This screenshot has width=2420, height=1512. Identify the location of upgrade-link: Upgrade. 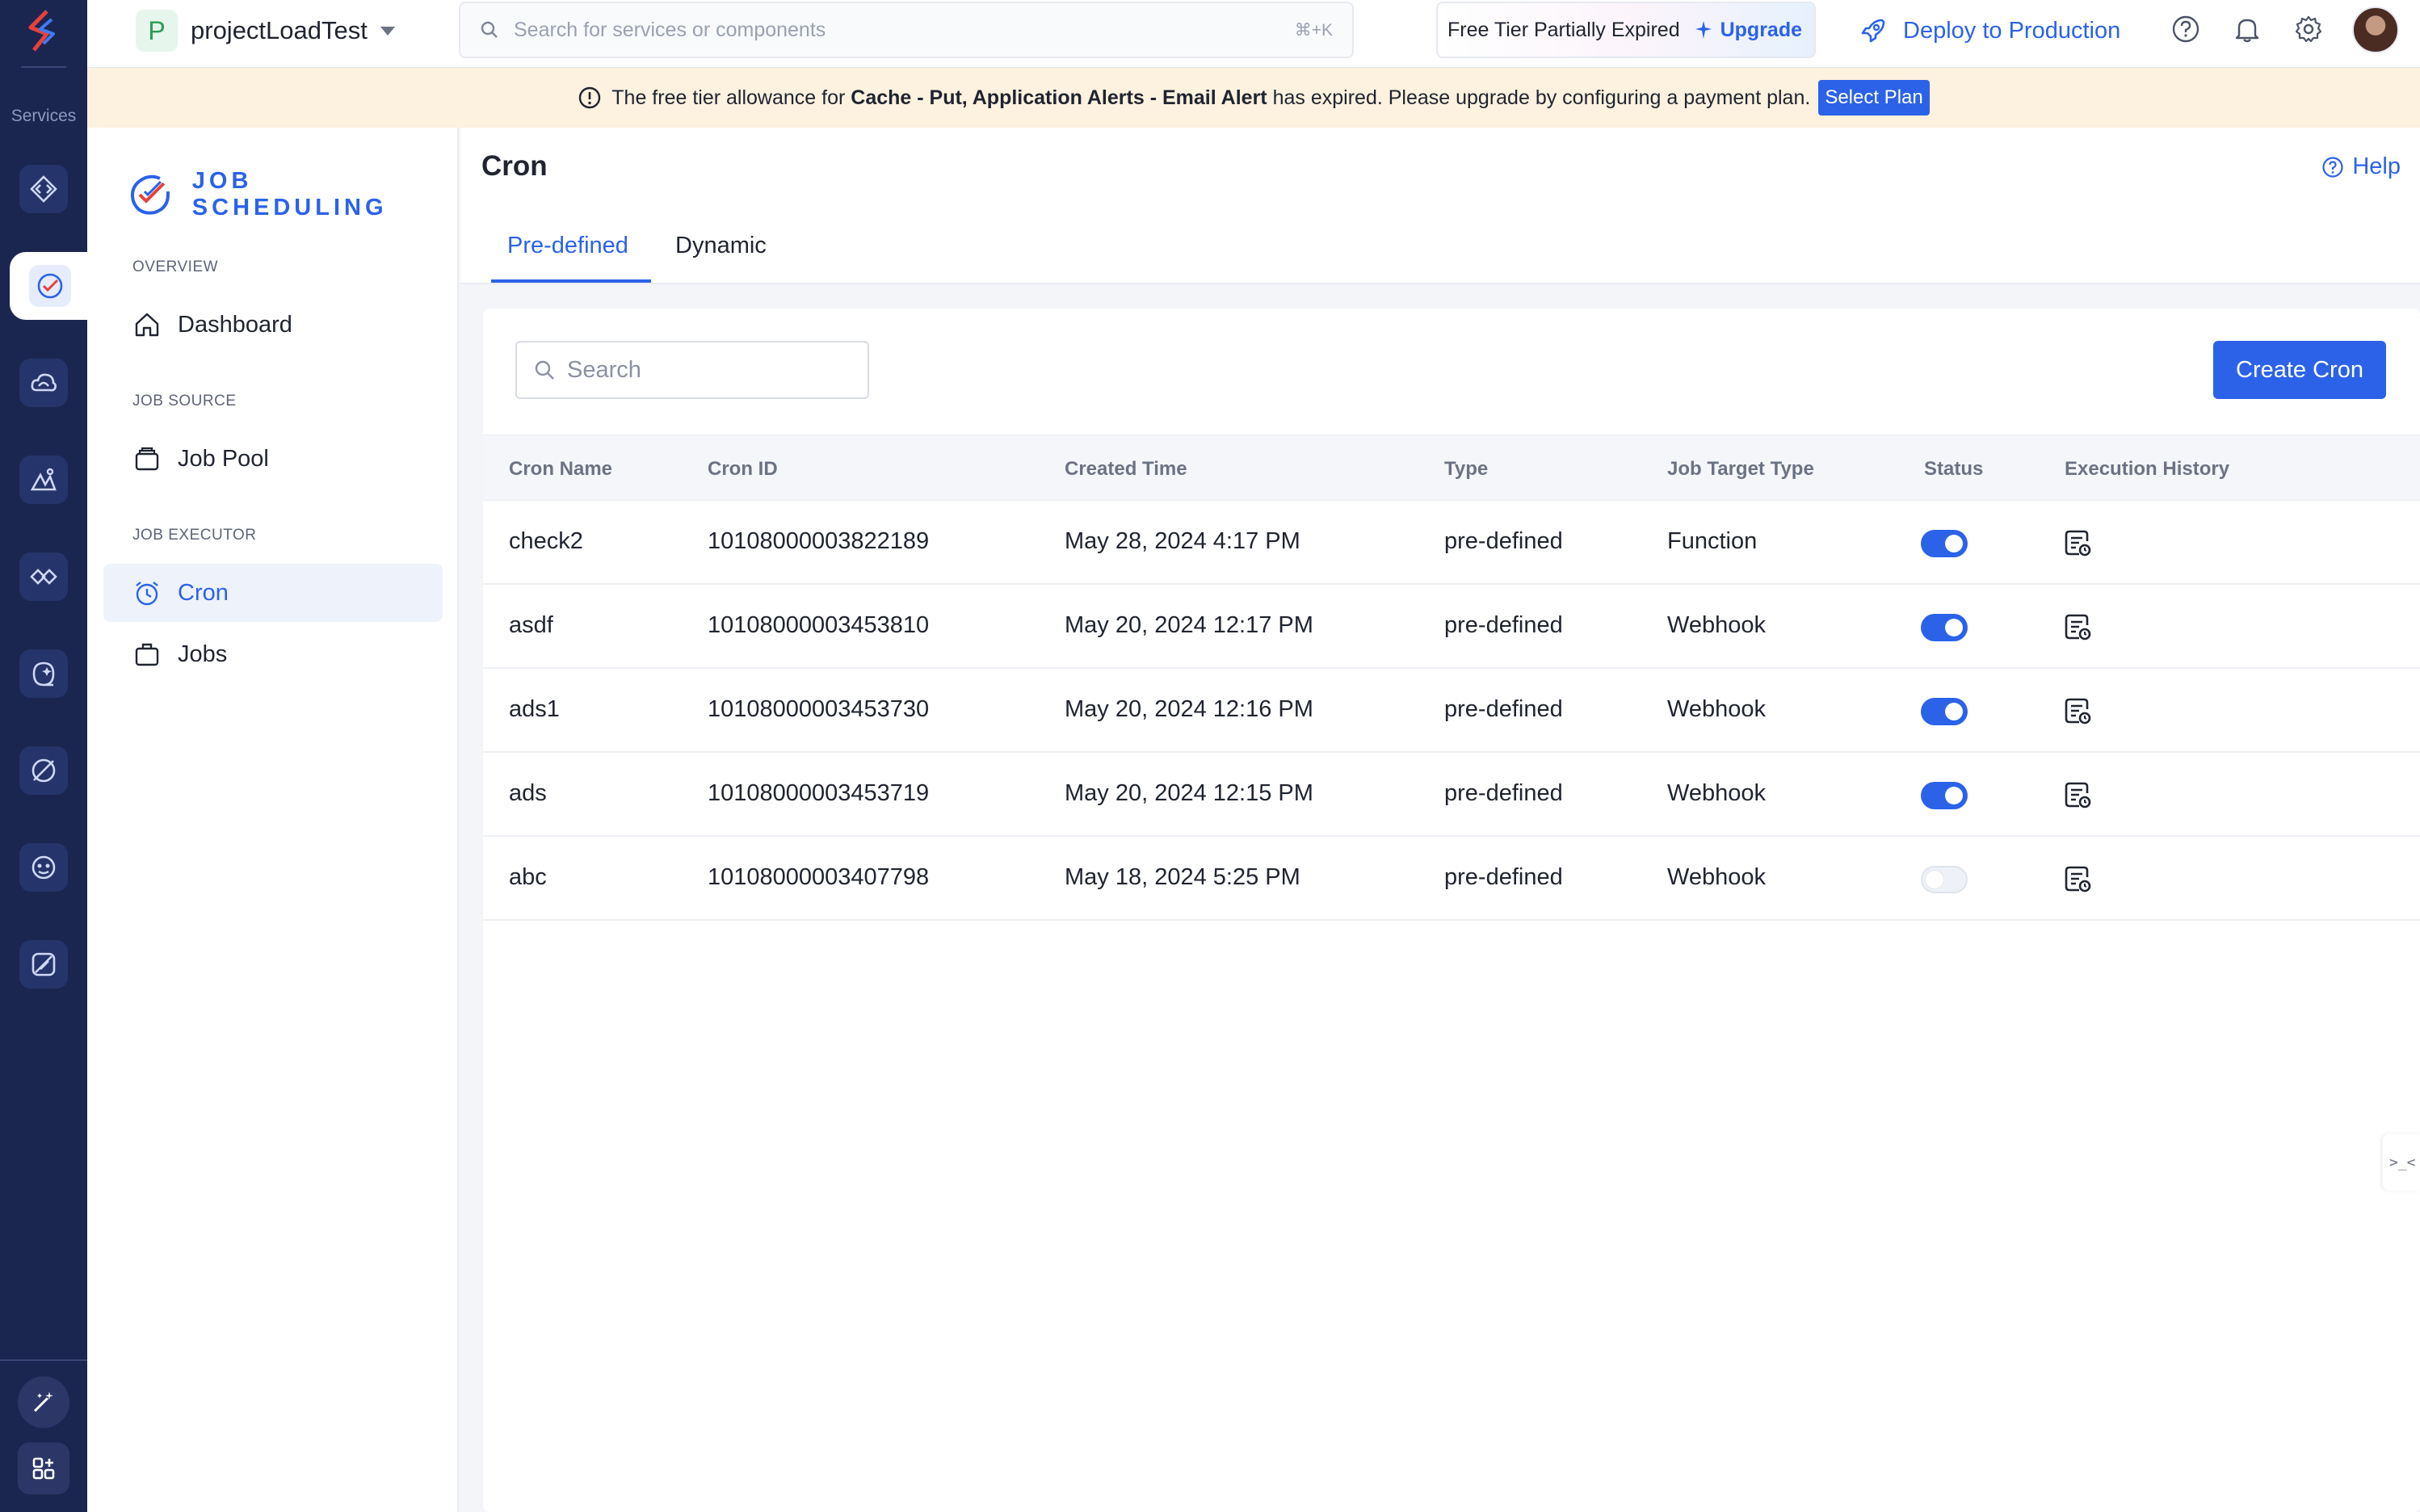
(1747, 31).